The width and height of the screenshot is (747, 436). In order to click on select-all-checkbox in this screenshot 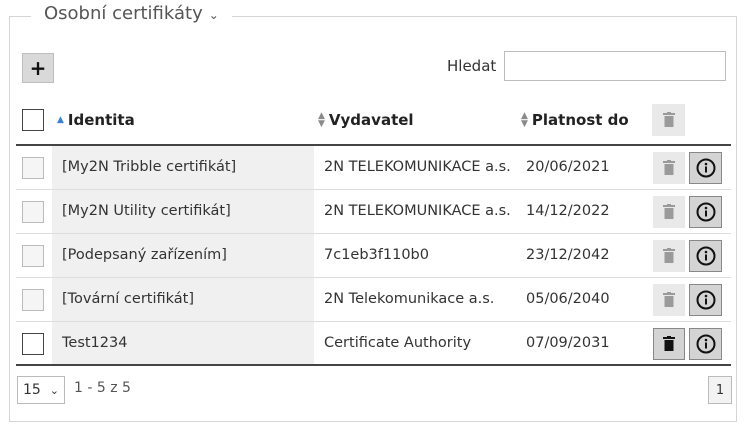, I will do `click(33, 120)`.